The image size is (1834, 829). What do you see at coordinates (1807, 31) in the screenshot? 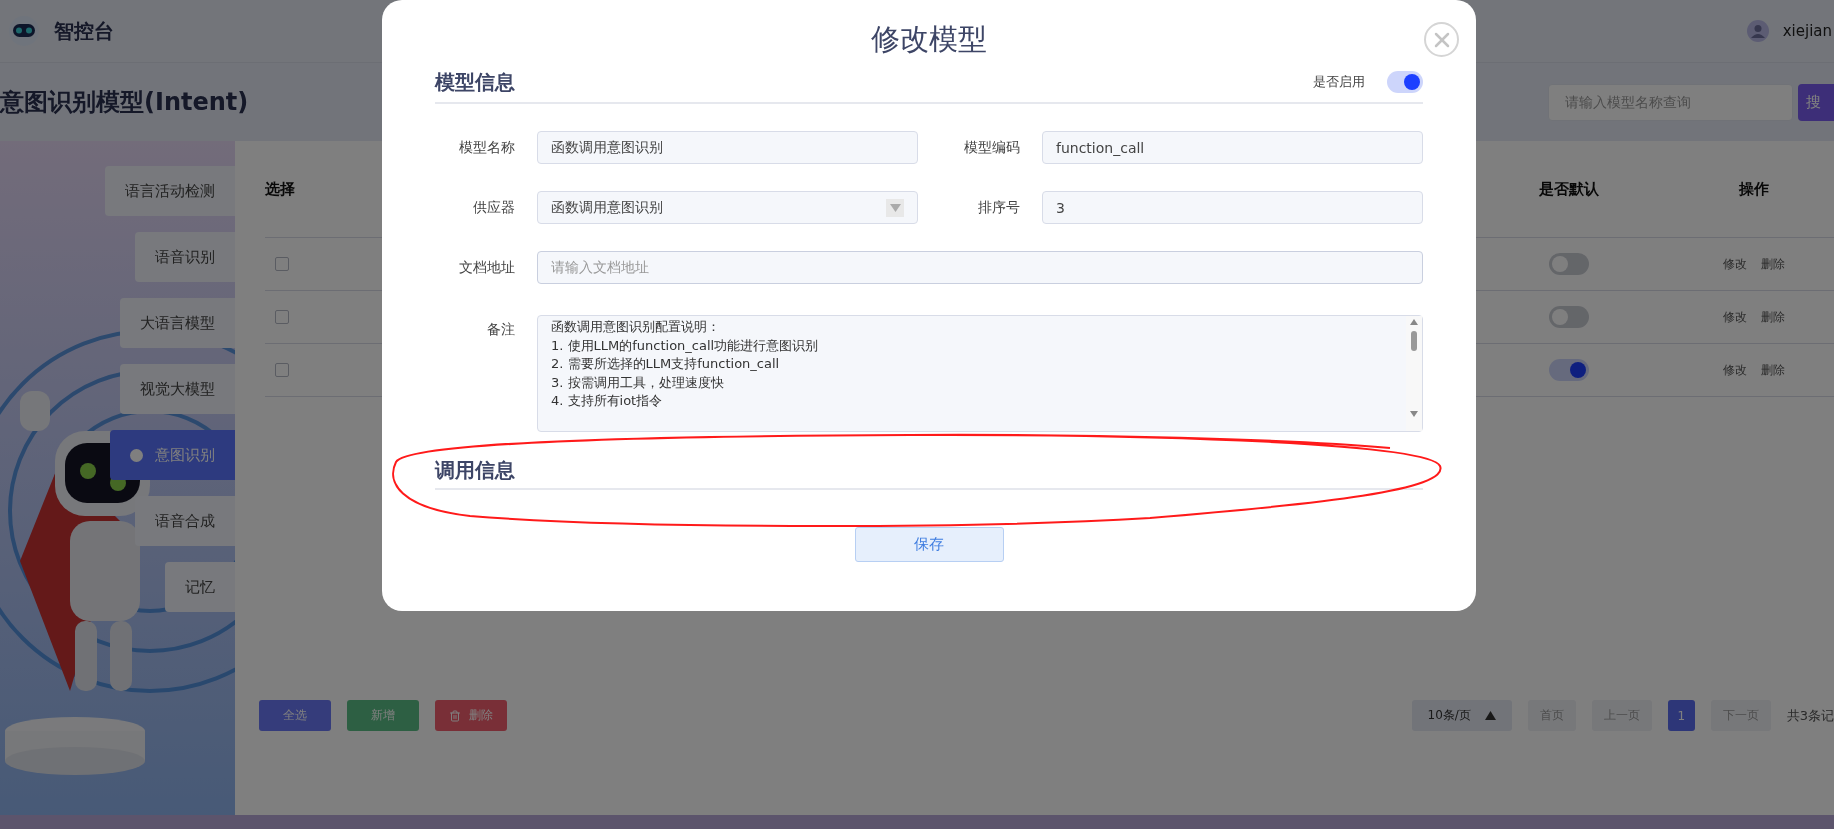
I see `user-name: xiejian` at bounding box center [1807, 31].